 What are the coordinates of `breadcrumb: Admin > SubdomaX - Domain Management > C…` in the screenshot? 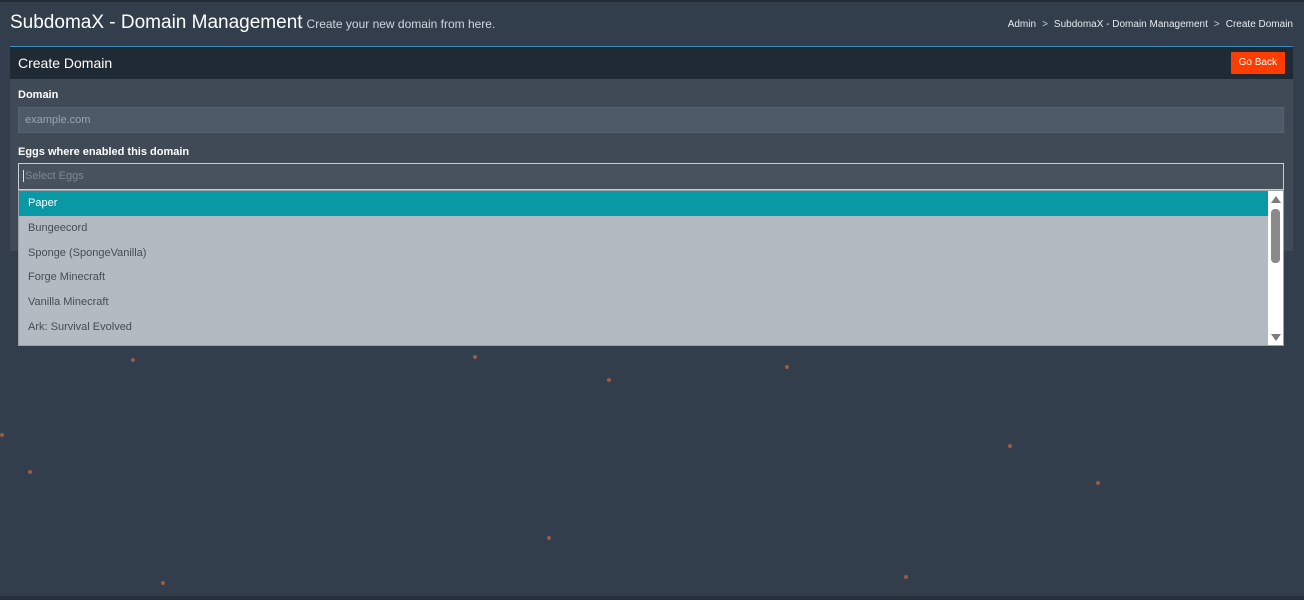 It's located at (1150, 24).